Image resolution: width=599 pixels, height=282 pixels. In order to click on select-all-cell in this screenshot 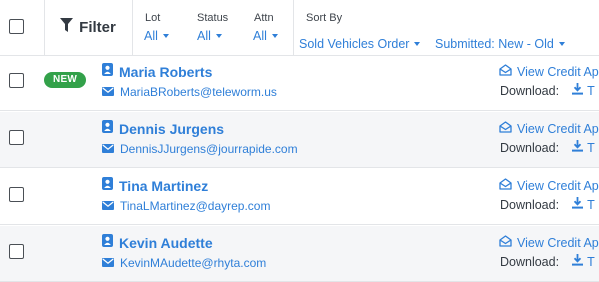, I will do `click(22, 27)`.